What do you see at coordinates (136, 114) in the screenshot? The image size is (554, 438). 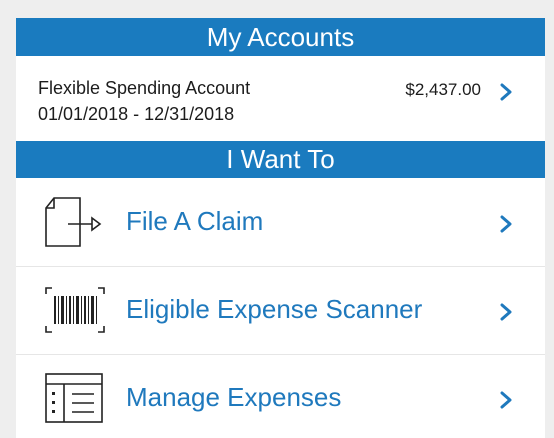 I see `account-dates: 01/01/2018 - 12/31/2018` at bounding box center [136, 114].